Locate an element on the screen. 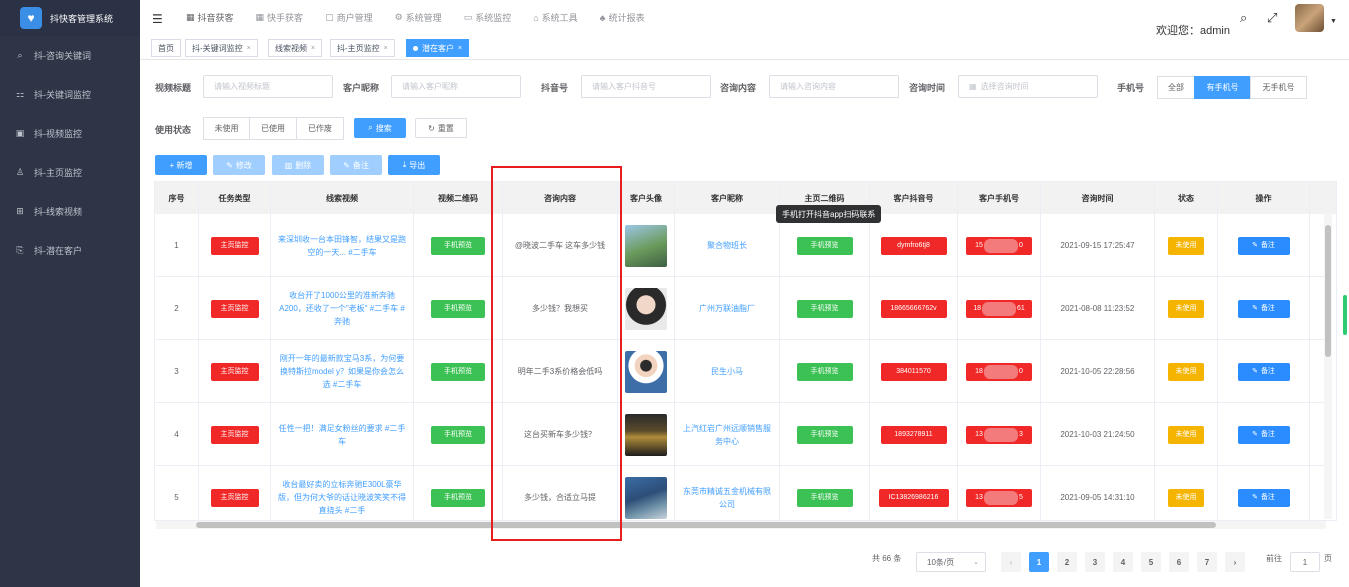 The image size is (1349, 587). col-video-qr: 视频二维码 is located at coordinates (458, 198).